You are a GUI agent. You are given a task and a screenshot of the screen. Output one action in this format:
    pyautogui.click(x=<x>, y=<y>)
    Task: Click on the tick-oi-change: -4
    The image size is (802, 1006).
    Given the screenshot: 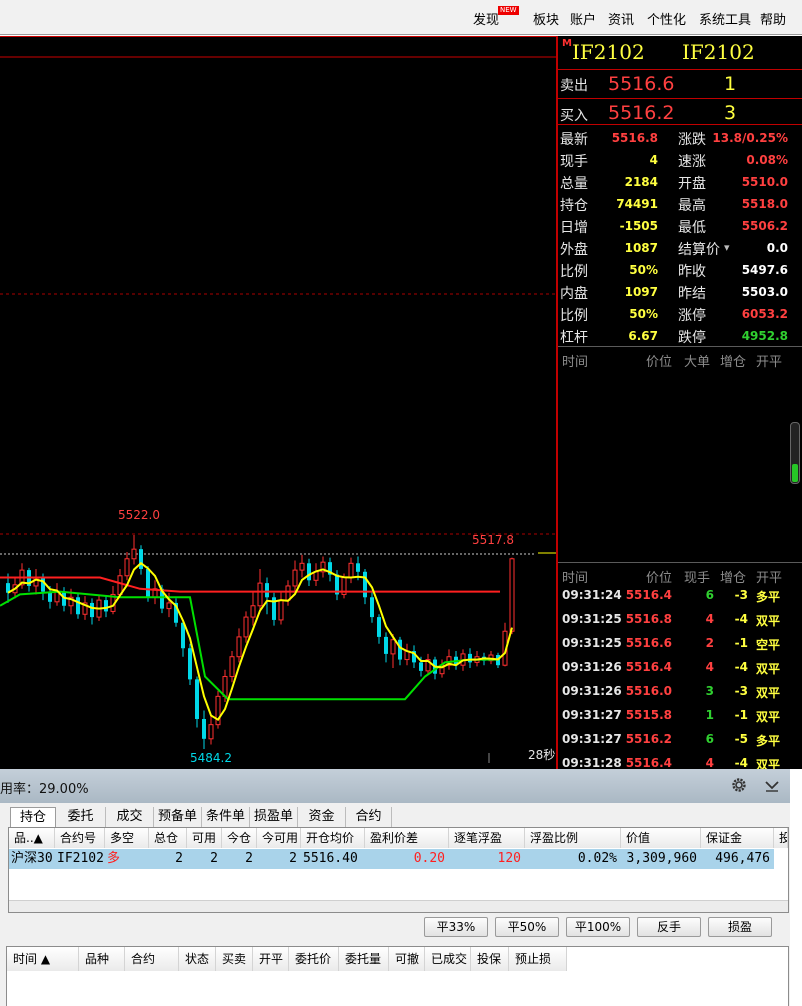 What is the action you would take?
    pyautogui.click(x=741, y=667)
    